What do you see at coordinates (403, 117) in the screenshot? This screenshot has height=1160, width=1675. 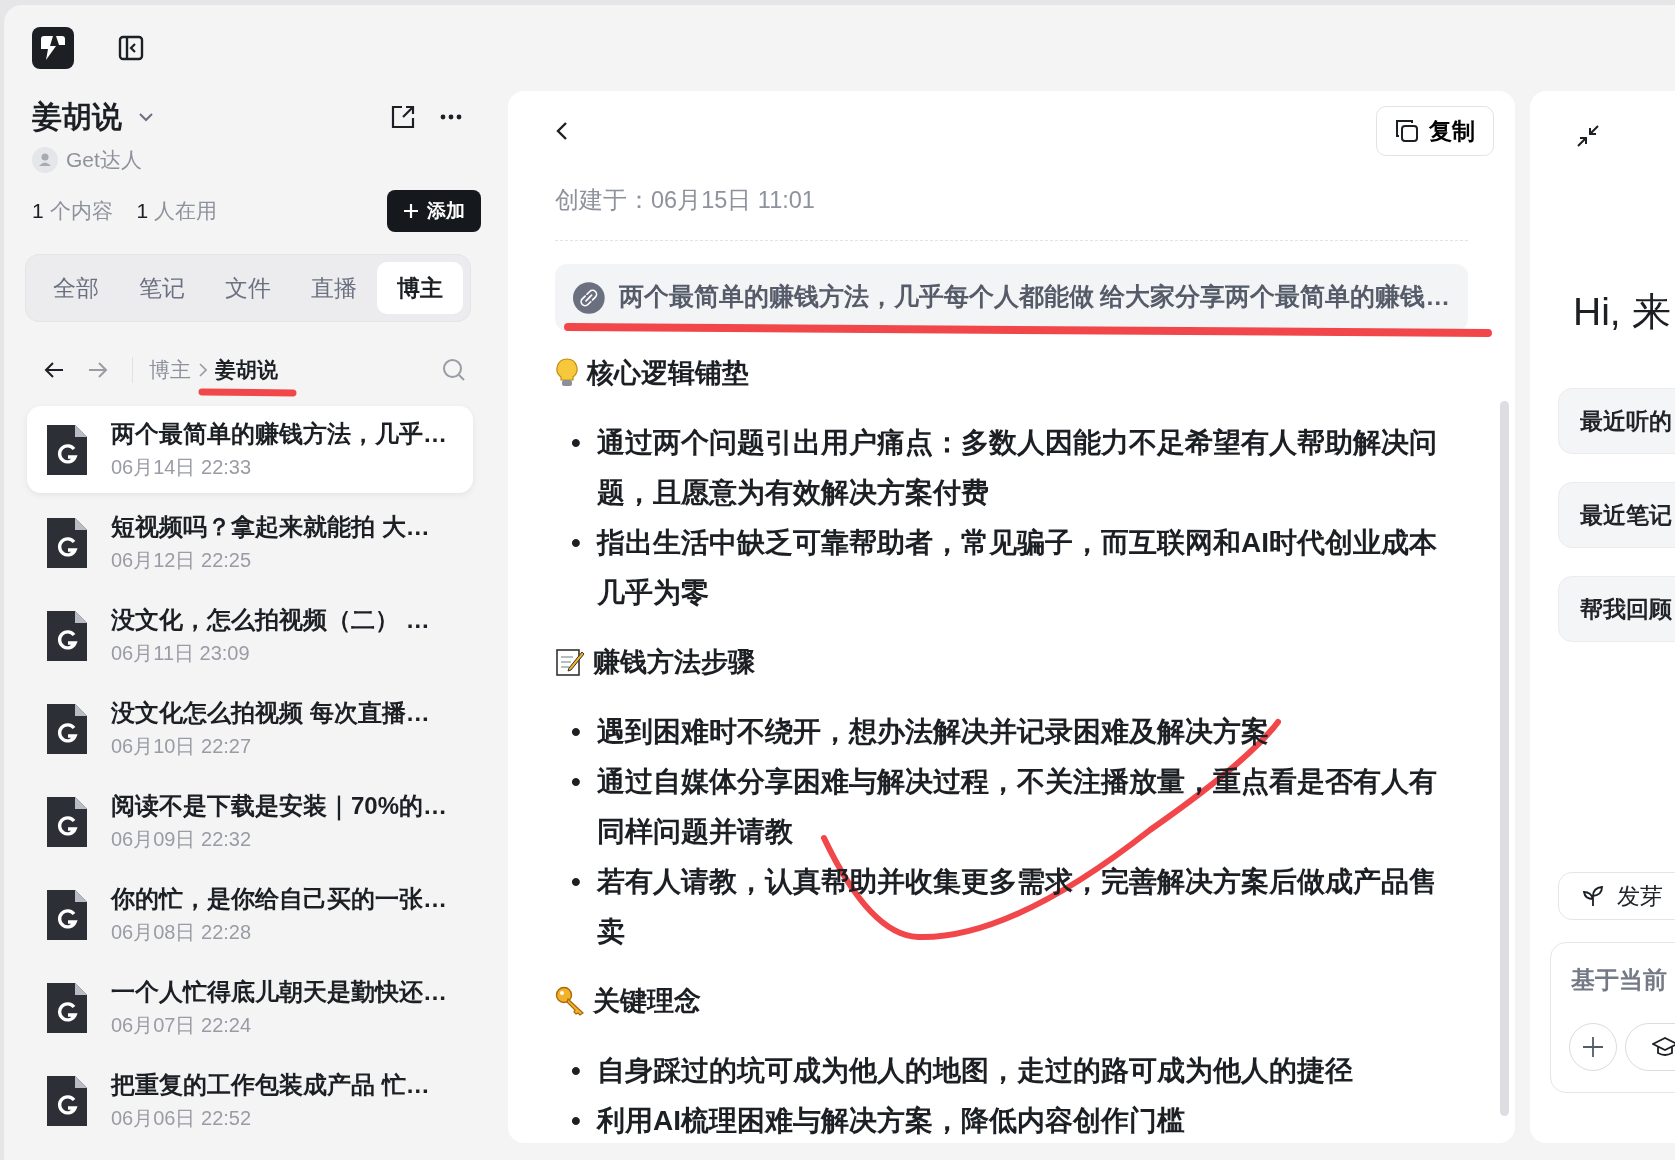 I see `external-link-icon` at bounding box center [403, 117].